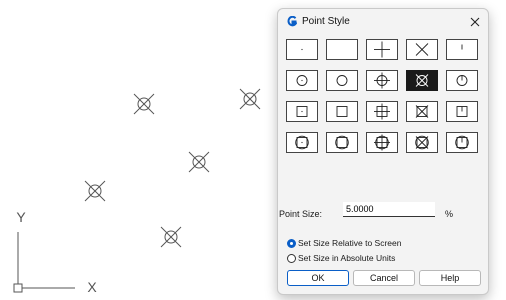  What do you see at coordinates (384, 278) in the screenshot?
I see `cancel-button: Cancel` at bounding box center [384, 278].